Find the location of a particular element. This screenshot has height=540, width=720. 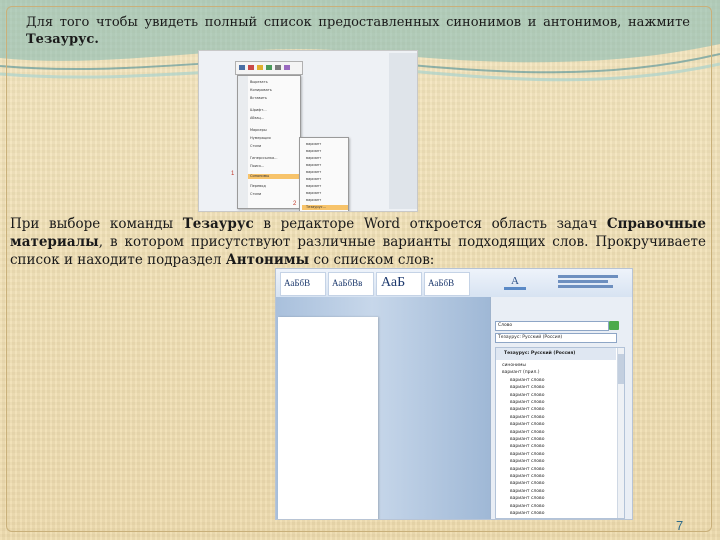

style-label: АаБ is located at coordinates (393, 282).